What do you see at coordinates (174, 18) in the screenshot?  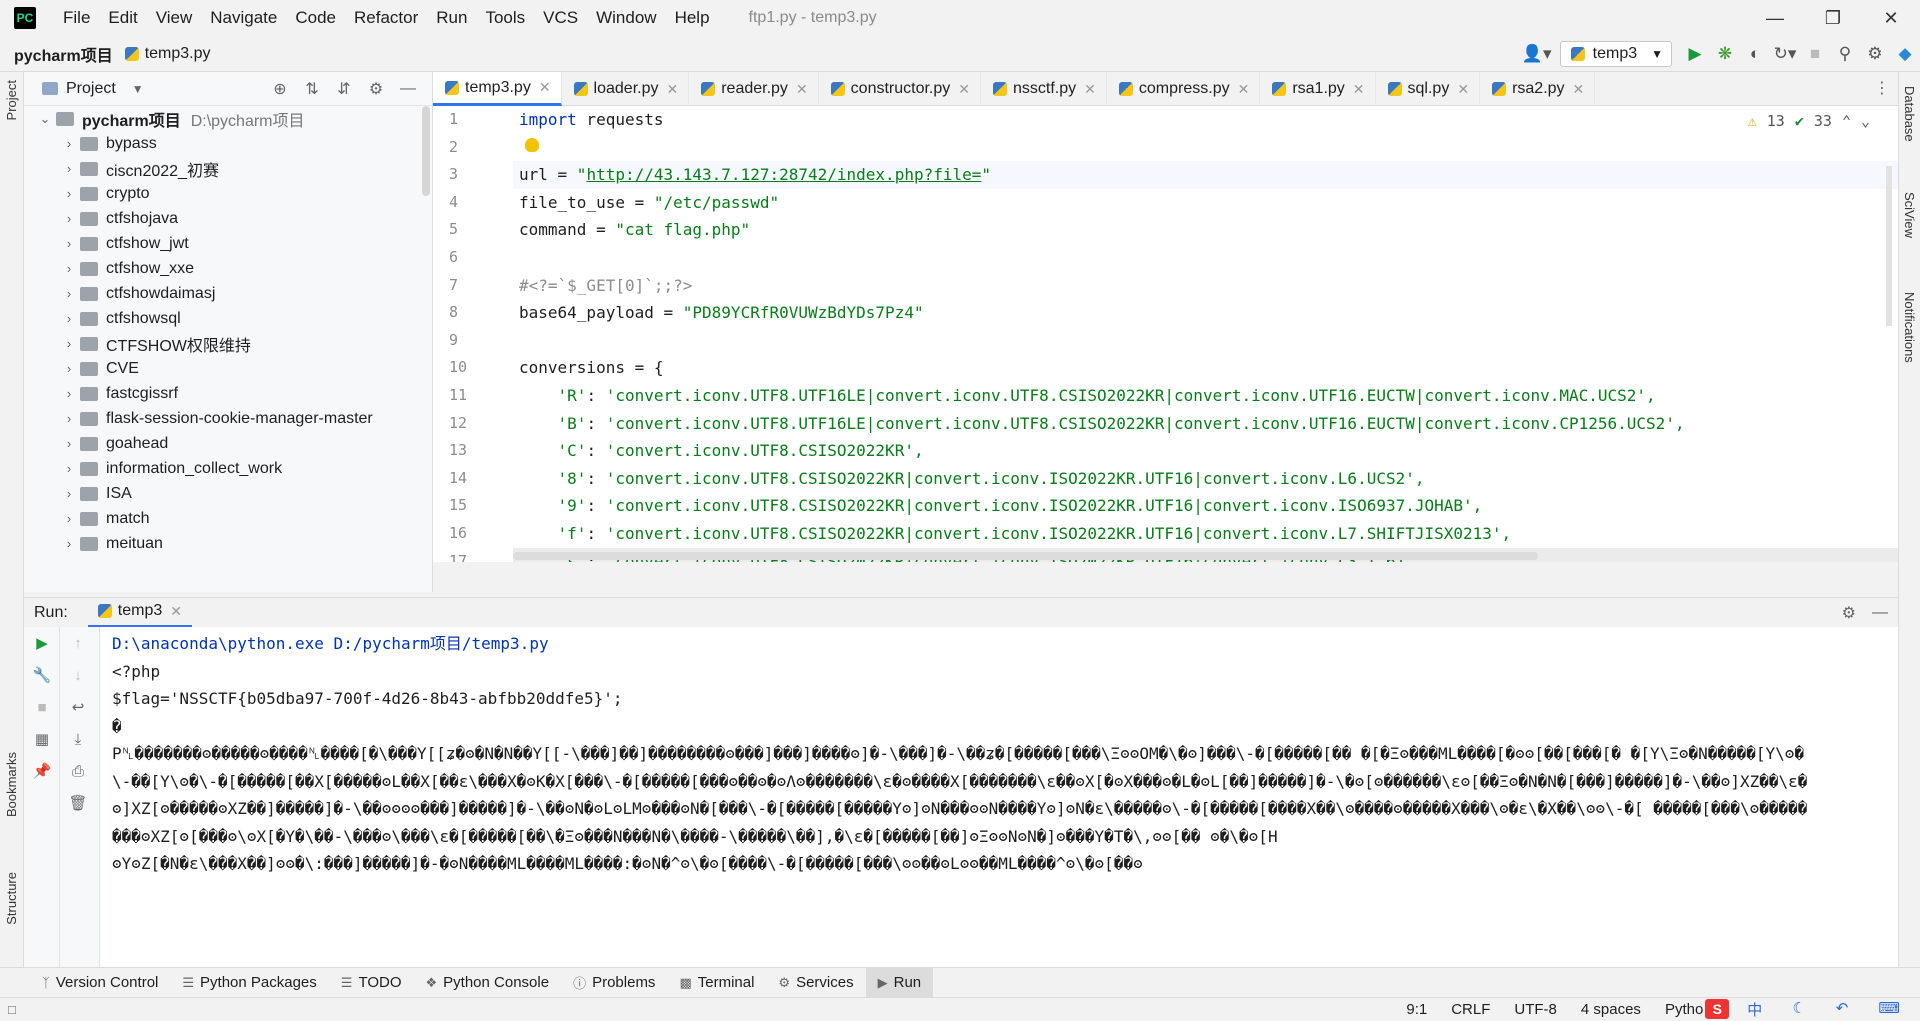 I see `menu-view: View` at bounding box center [174, 18].